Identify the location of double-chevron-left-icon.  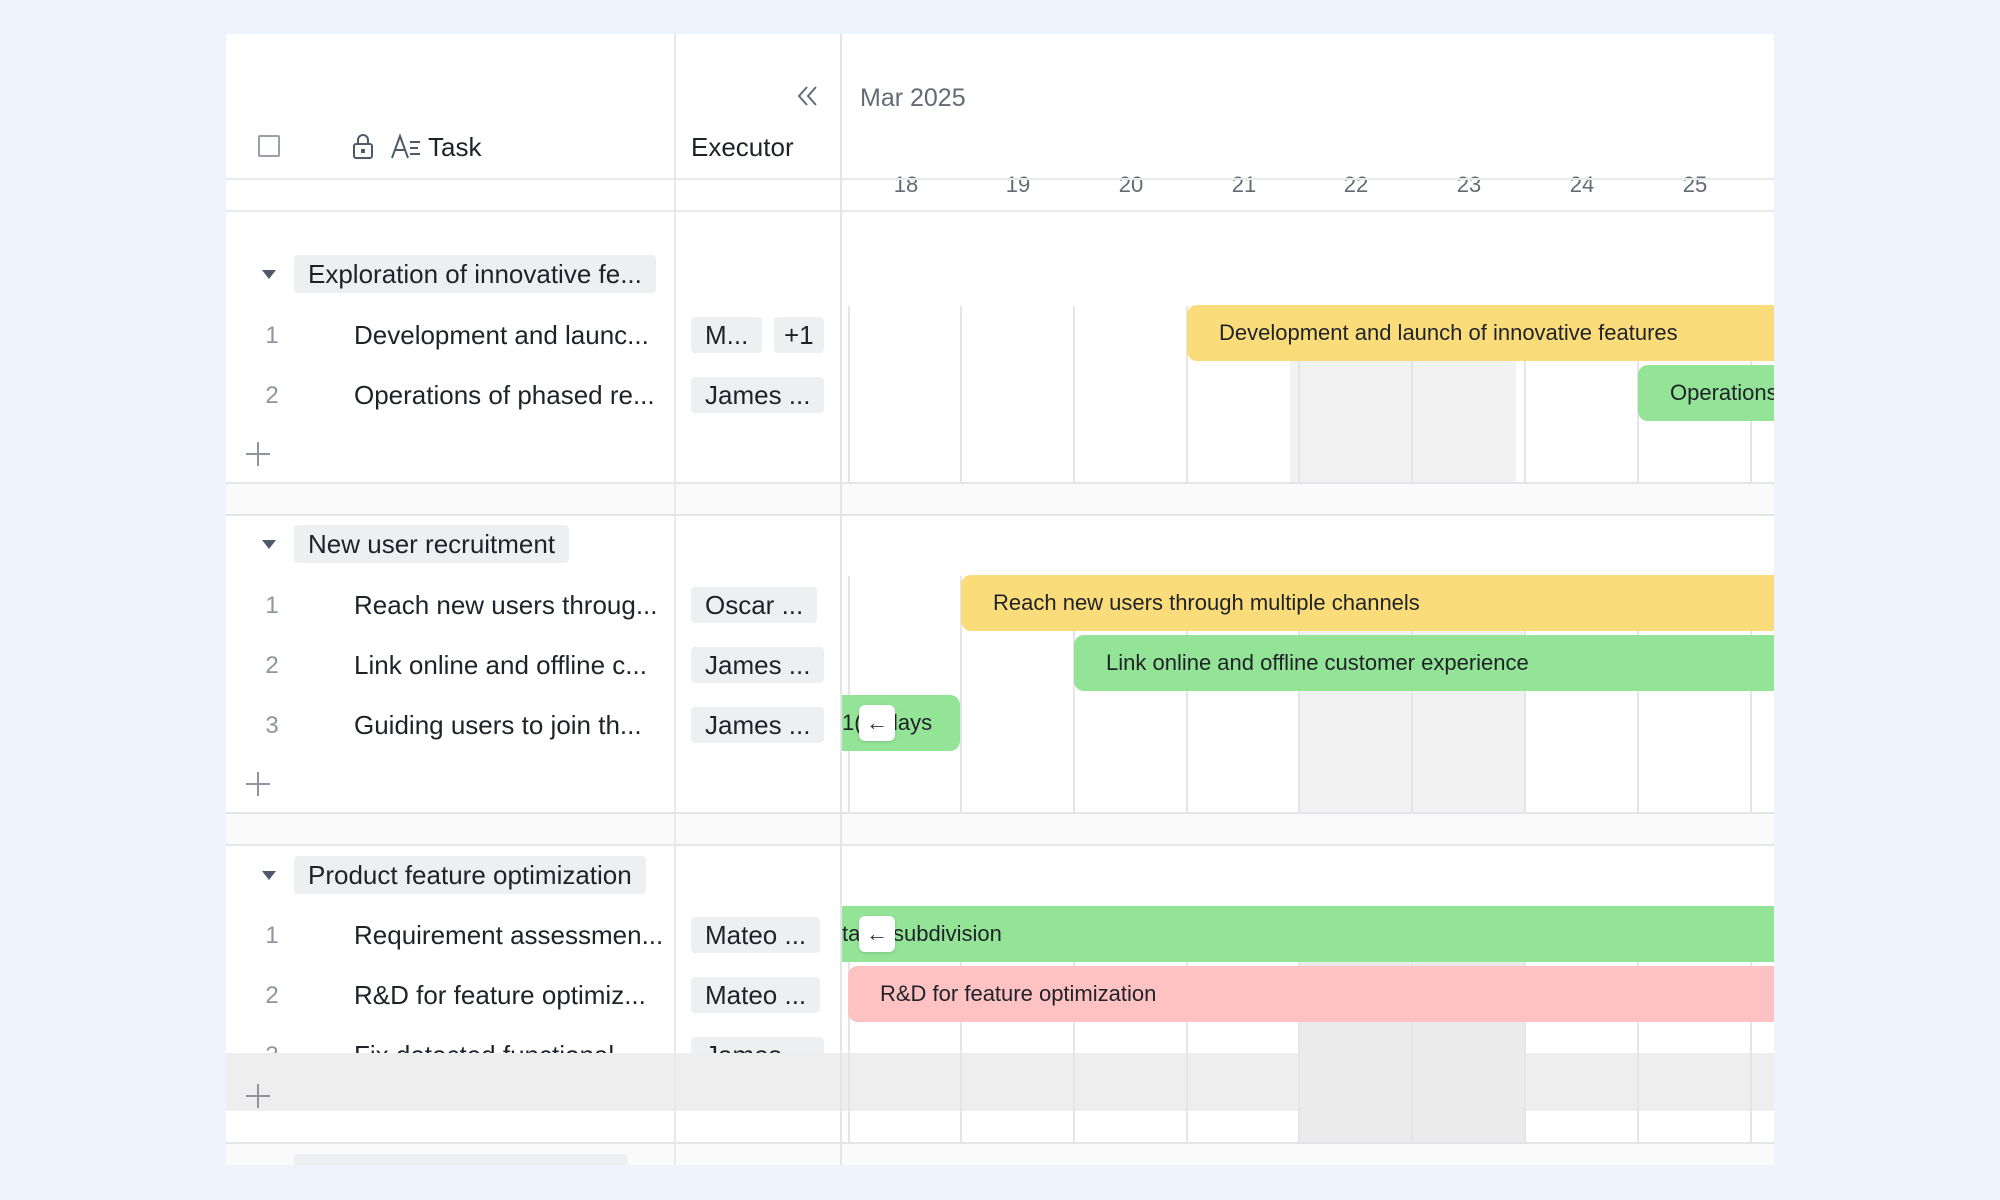
(808, 96).